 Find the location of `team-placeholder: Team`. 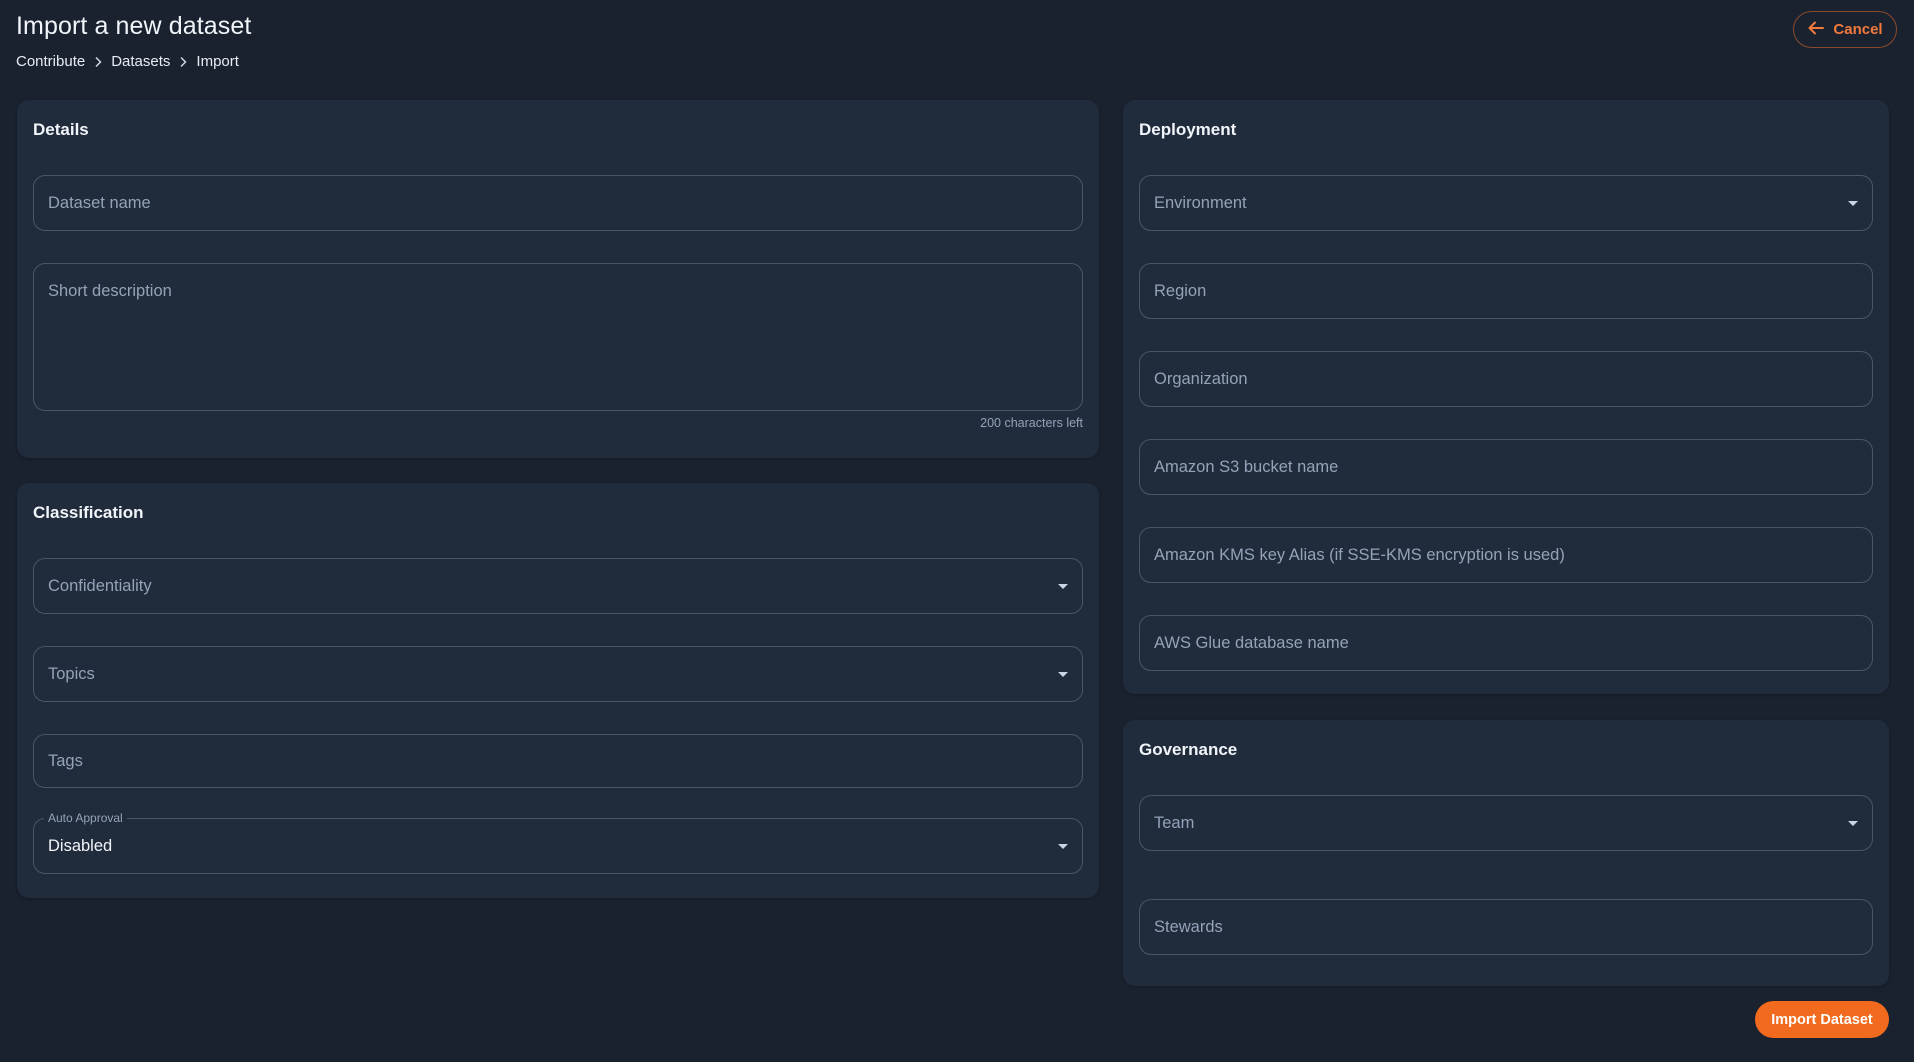

team-placeholder: Team is located at coordinates (1174, 822).